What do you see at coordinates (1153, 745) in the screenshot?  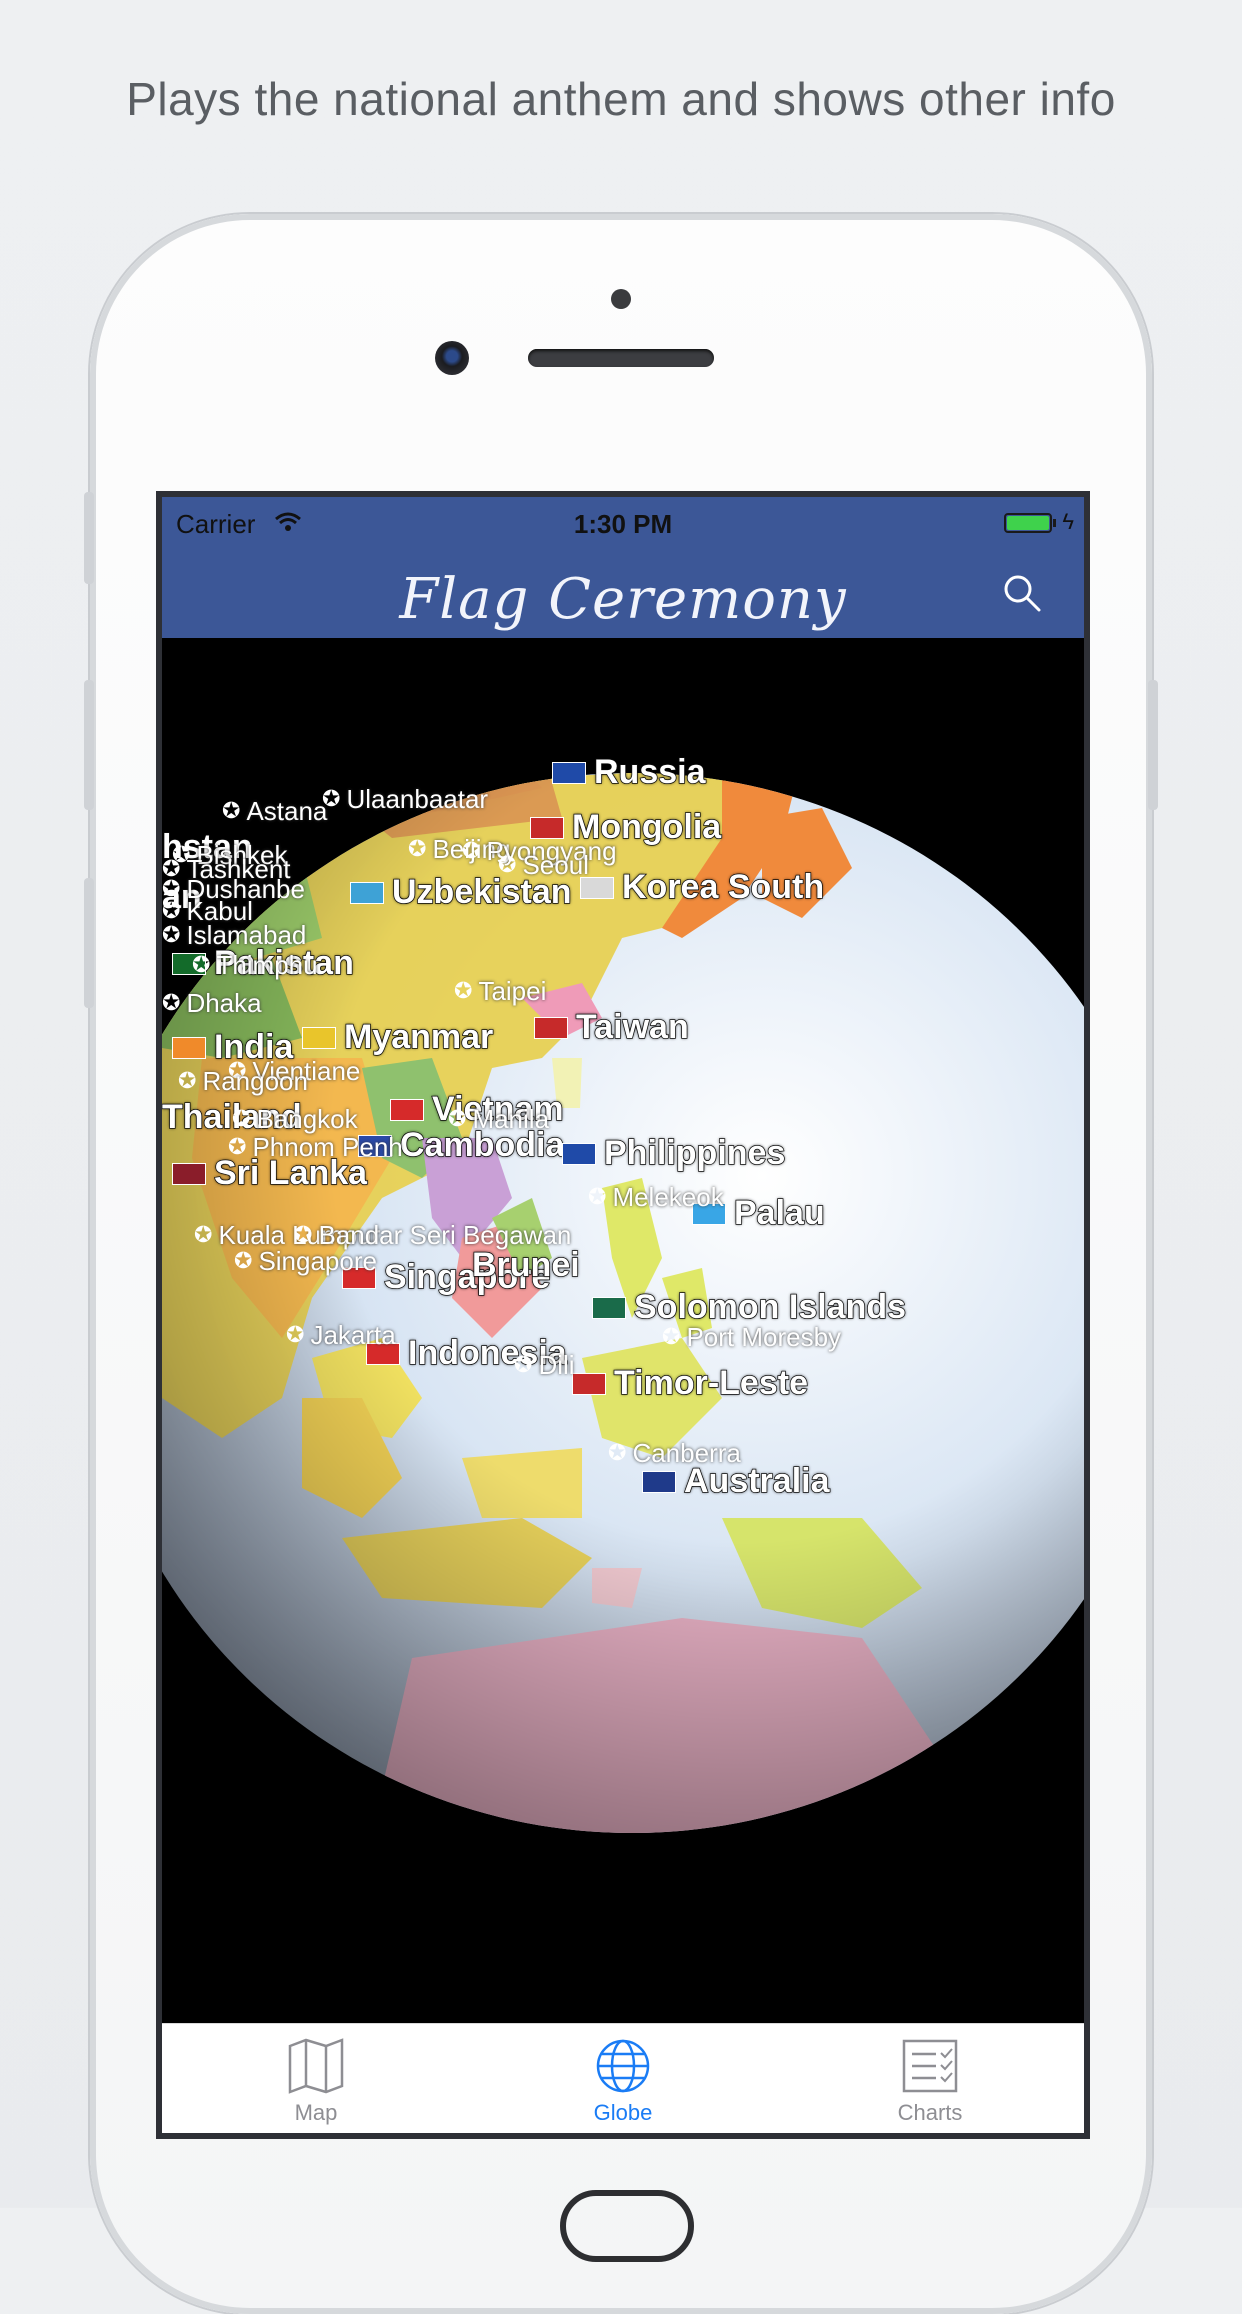 I see `power-button` at bounding box center [1153, 745].